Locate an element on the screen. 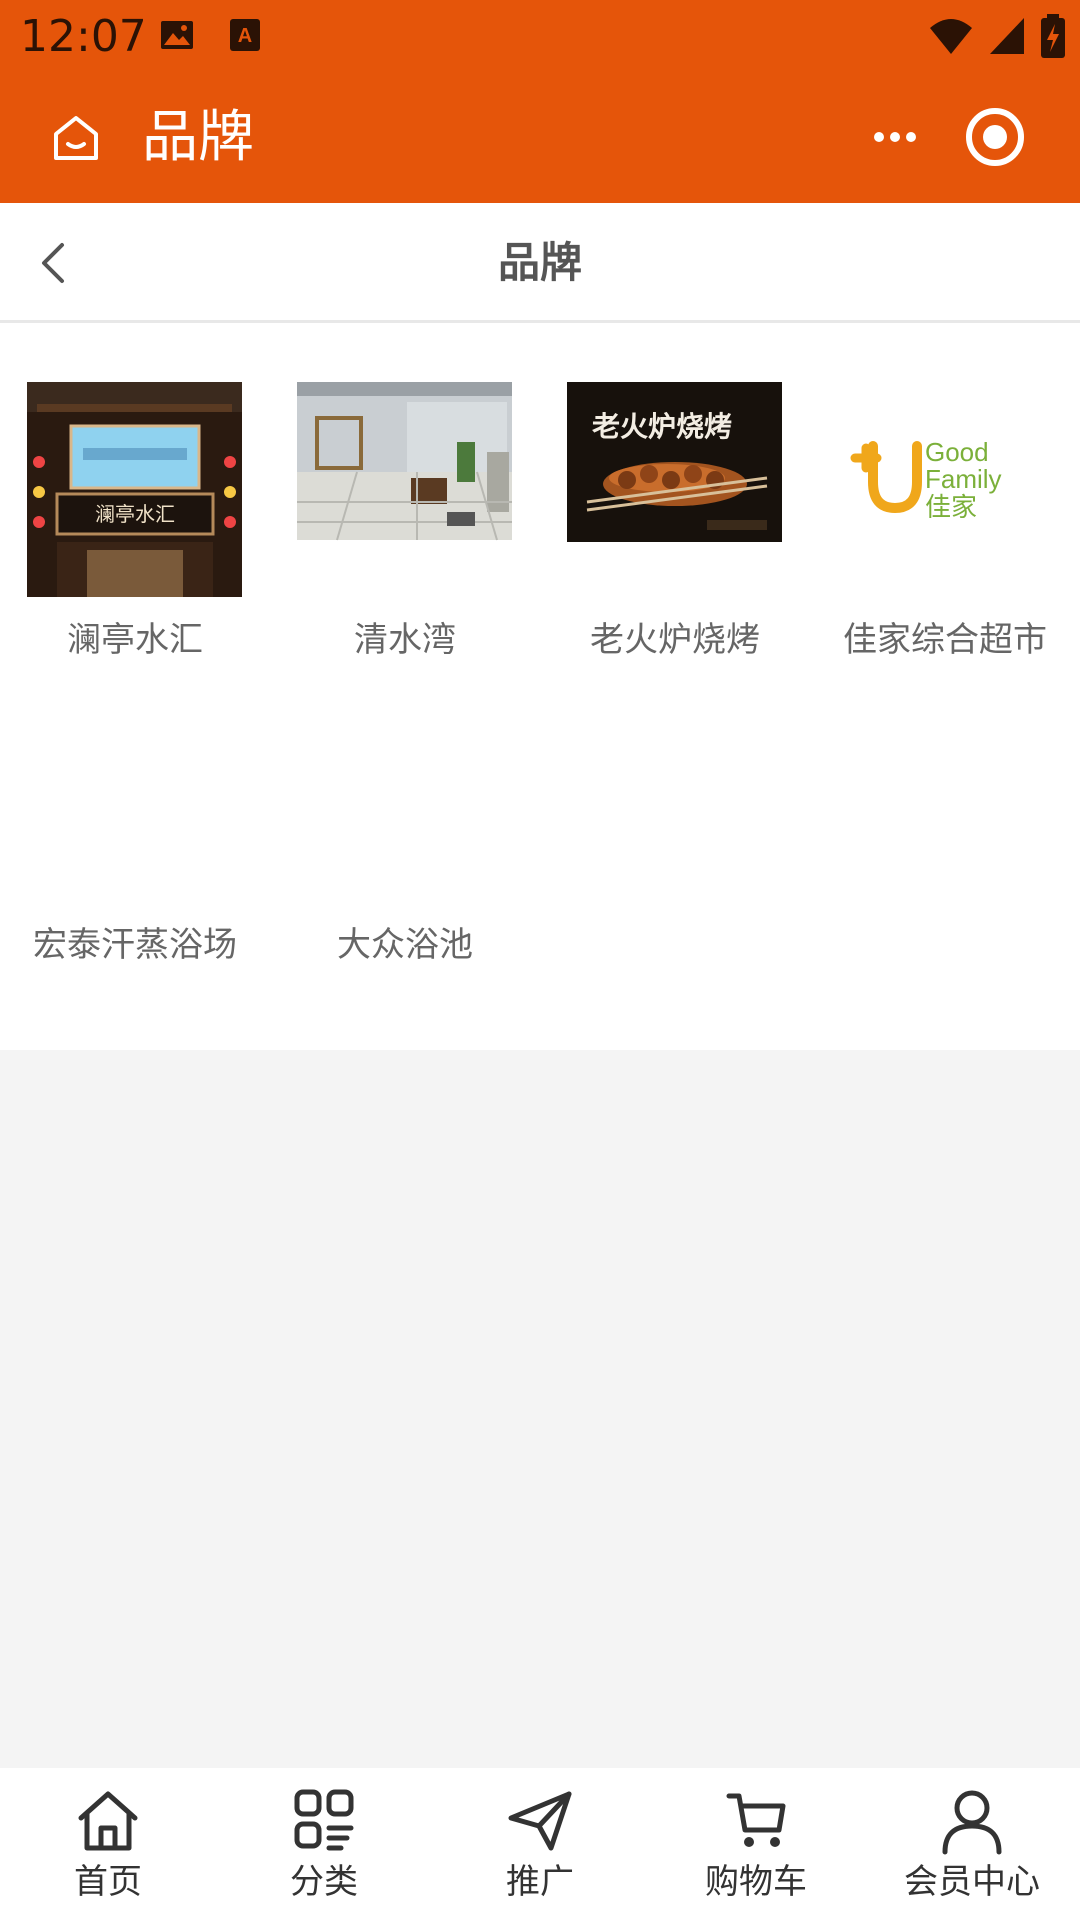 The height and width of the screenshot is (1920, 1080). status-time: 12:07 is located at coordinates (83, 36).